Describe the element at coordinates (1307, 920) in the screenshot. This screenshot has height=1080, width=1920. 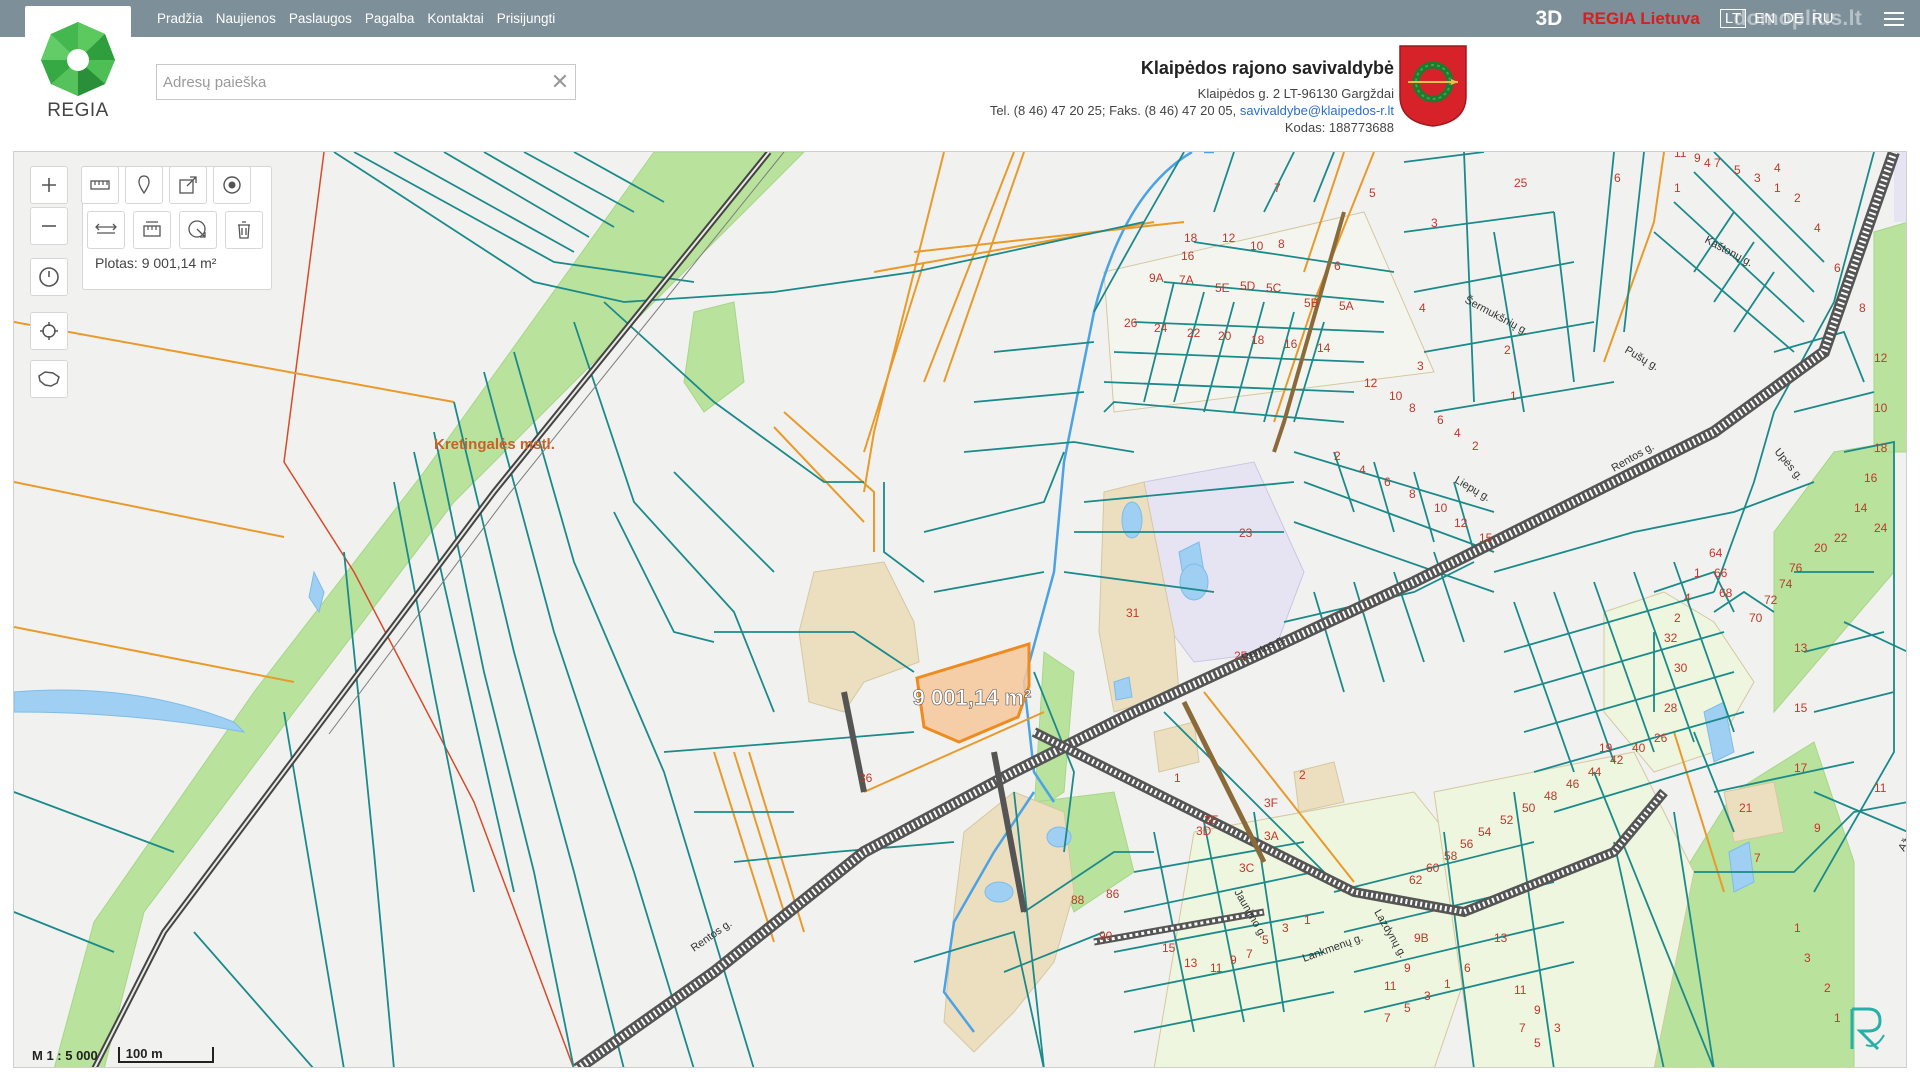
I see `parcel-number: 1` at that location.